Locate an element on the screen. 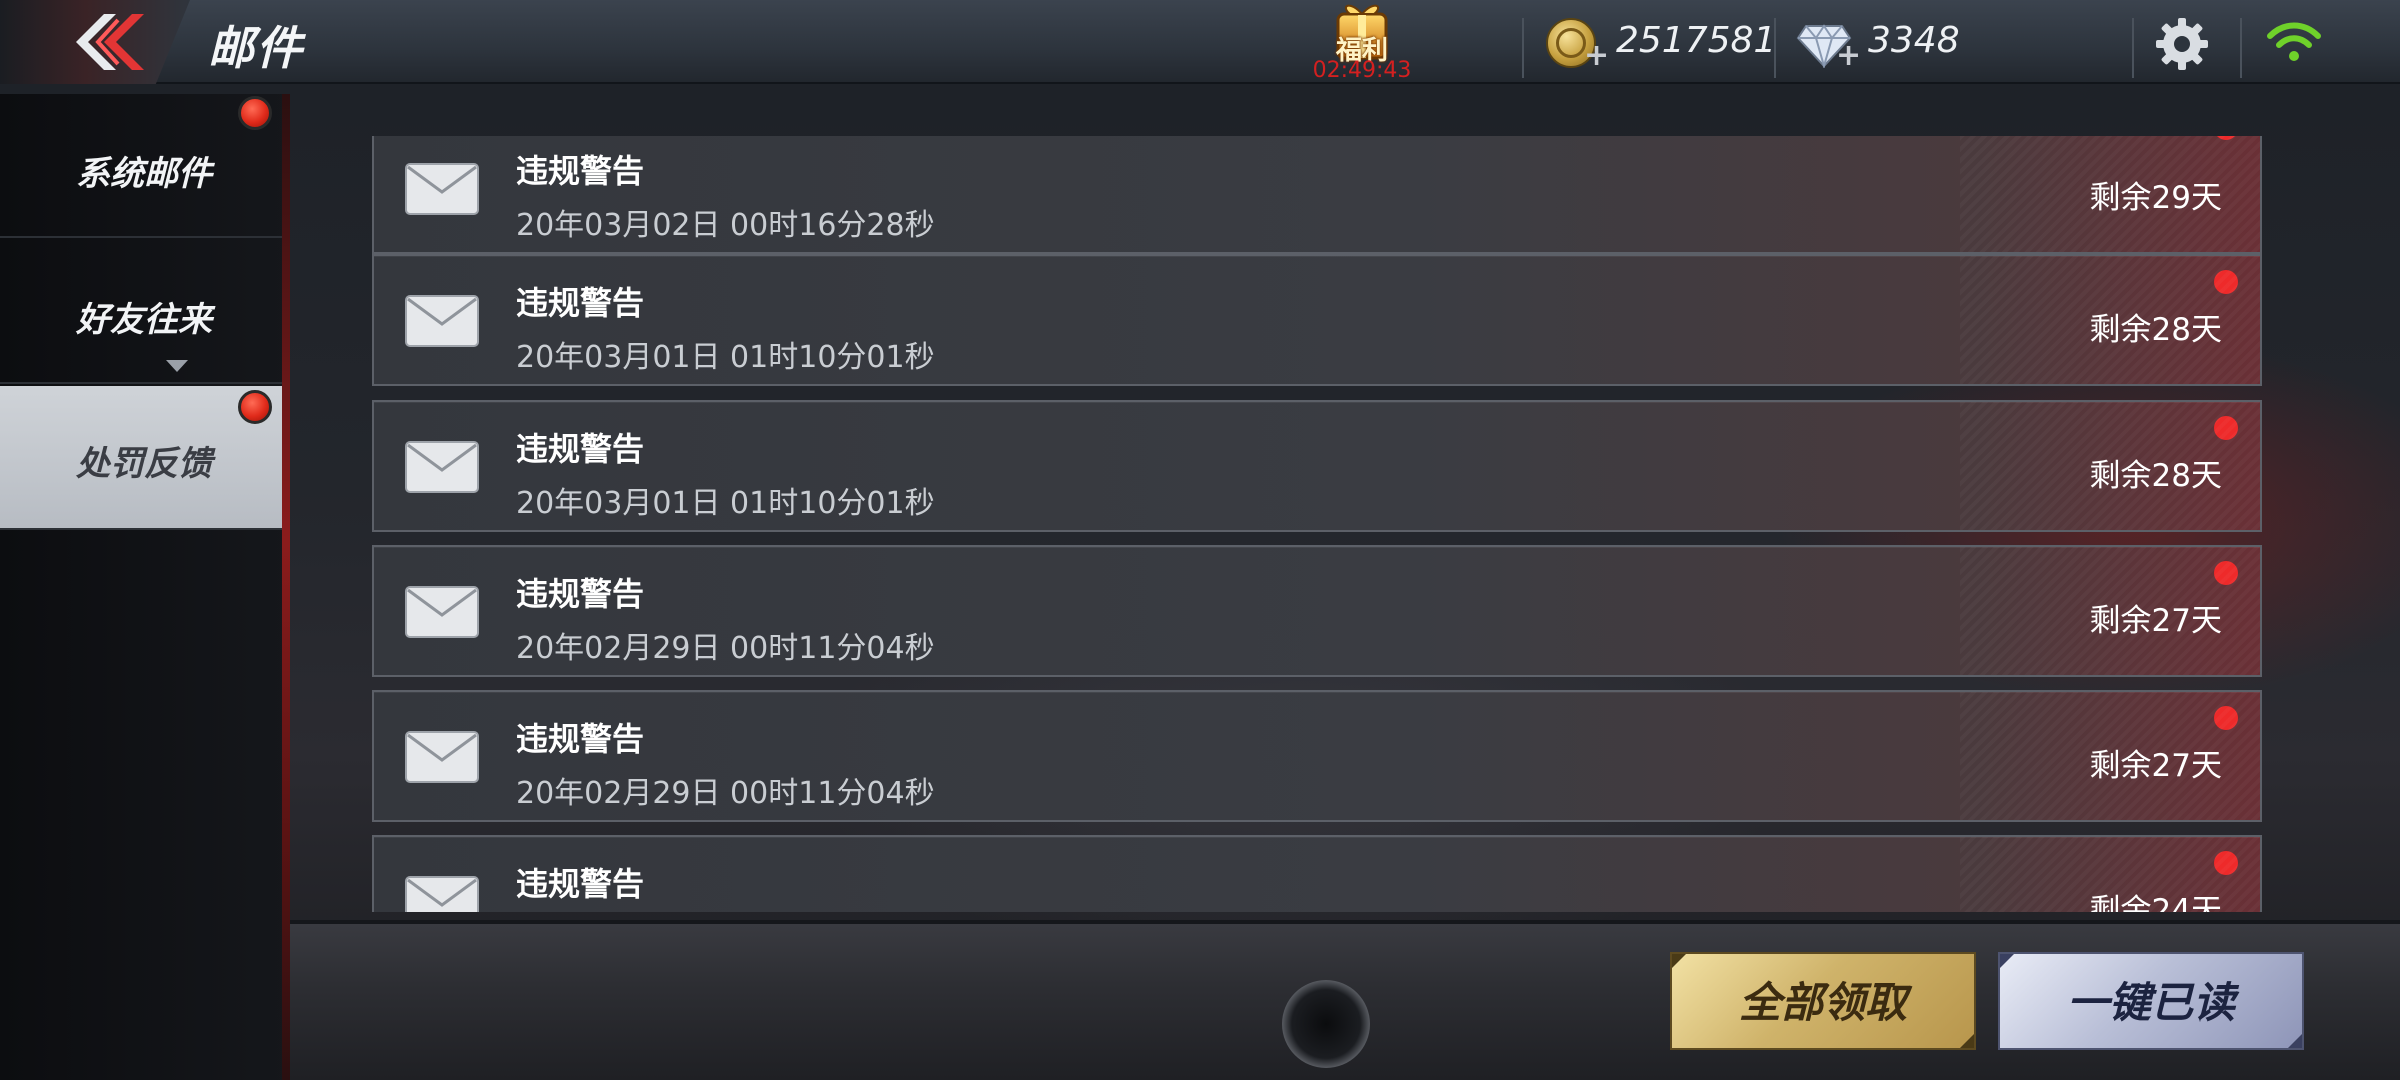  mail-remaining-days: 剩余24天 is located at coordinates (2155, 902).